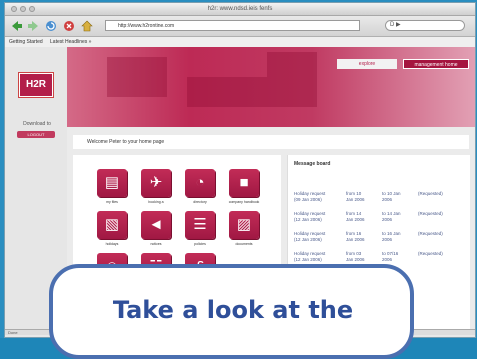  Describe the element at coordinates (271, 142) in the screenshot. I see `welcome-message: Welcome Peter to your home page` at that location.